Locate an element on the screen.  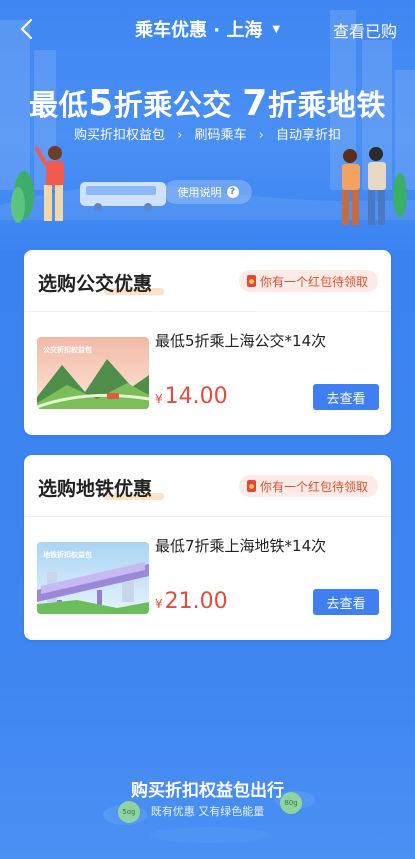
product-price: ¥21.00 is located at coordinates (191, 601).